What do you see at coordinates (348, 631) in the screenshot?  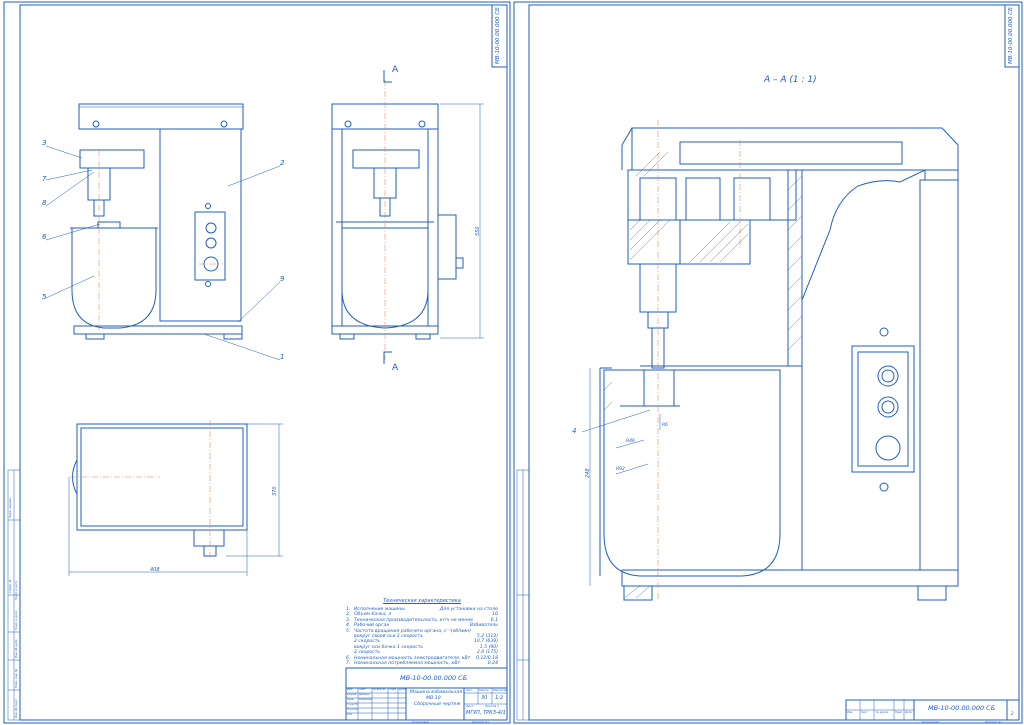 I see `spec-number: 5.` at bounding box center [348, 631].